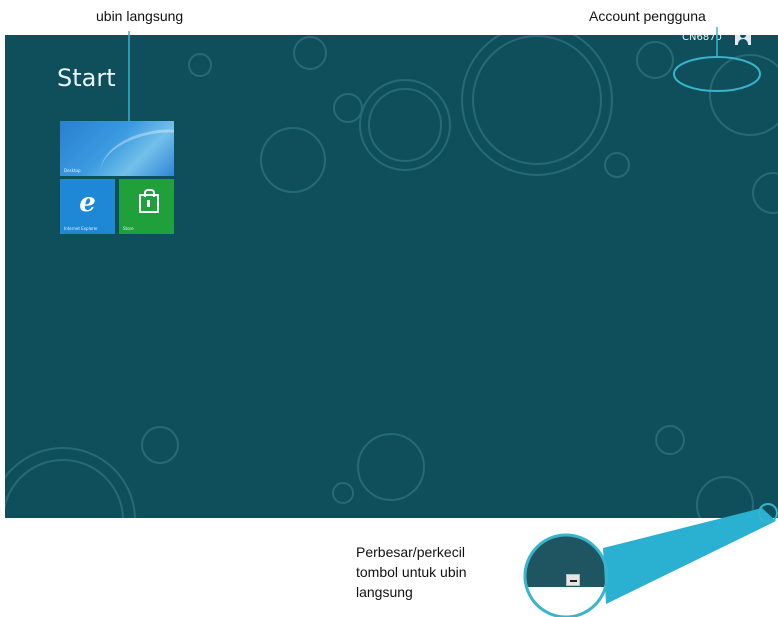 The width and height of the screenshot is (778, 617). What do you see at coordinates (566, 602) in the screenshot?
I see `zoom-inset-white` at bounding box center [566, 602].